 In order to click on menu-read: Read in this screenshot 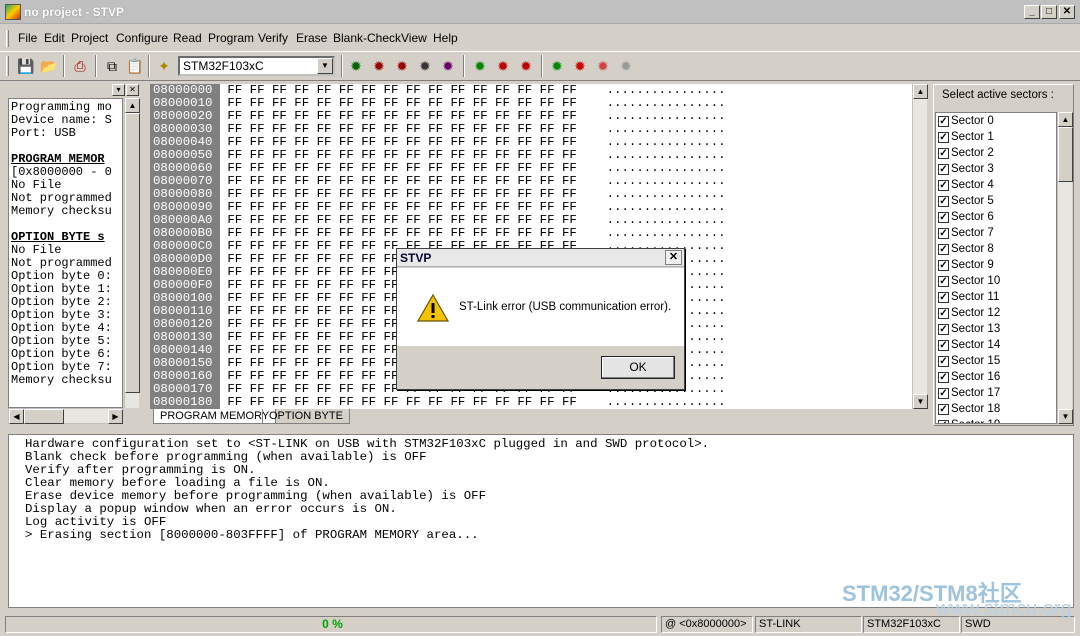, I will do `click(187, 38)`.